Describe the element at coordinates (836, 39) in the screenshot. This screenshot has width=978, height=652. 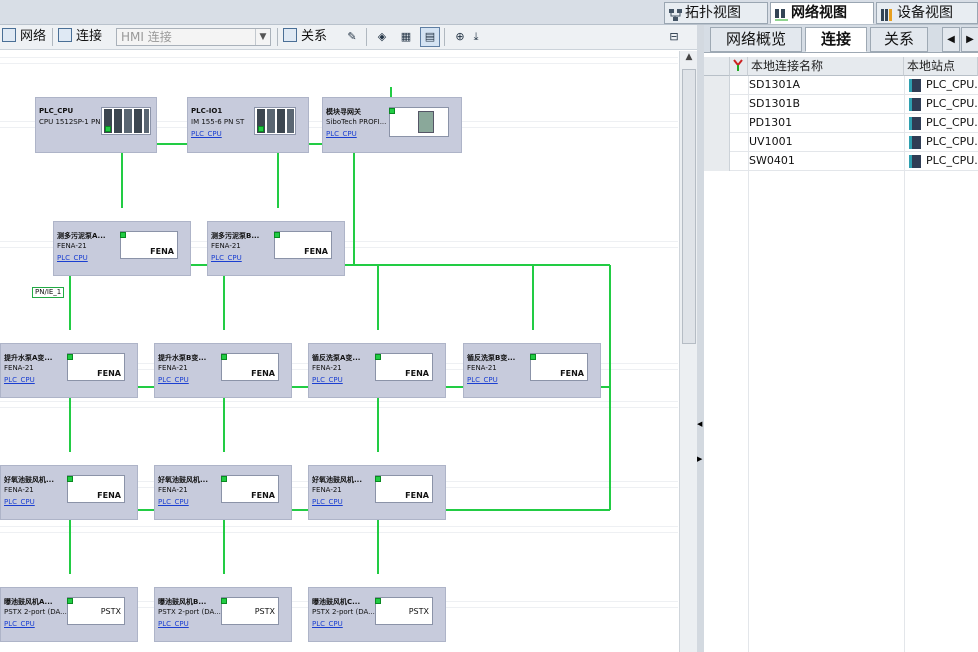
I see `tab-connections: 连接` at that location.